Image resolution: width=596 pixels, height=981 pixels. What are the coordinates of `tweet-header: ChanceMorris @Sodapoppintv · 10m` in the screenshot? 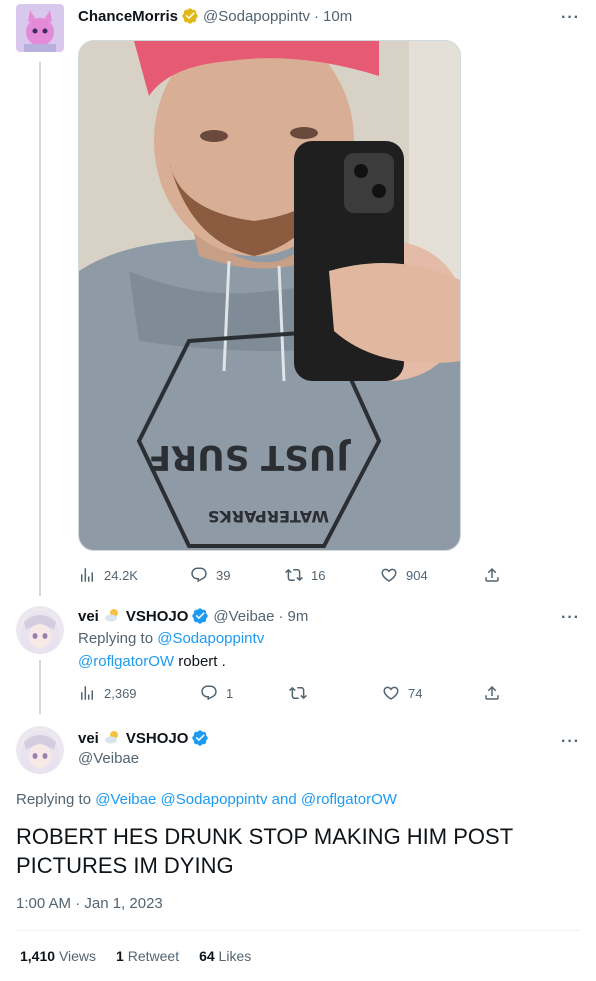 It's located at (215, 16).